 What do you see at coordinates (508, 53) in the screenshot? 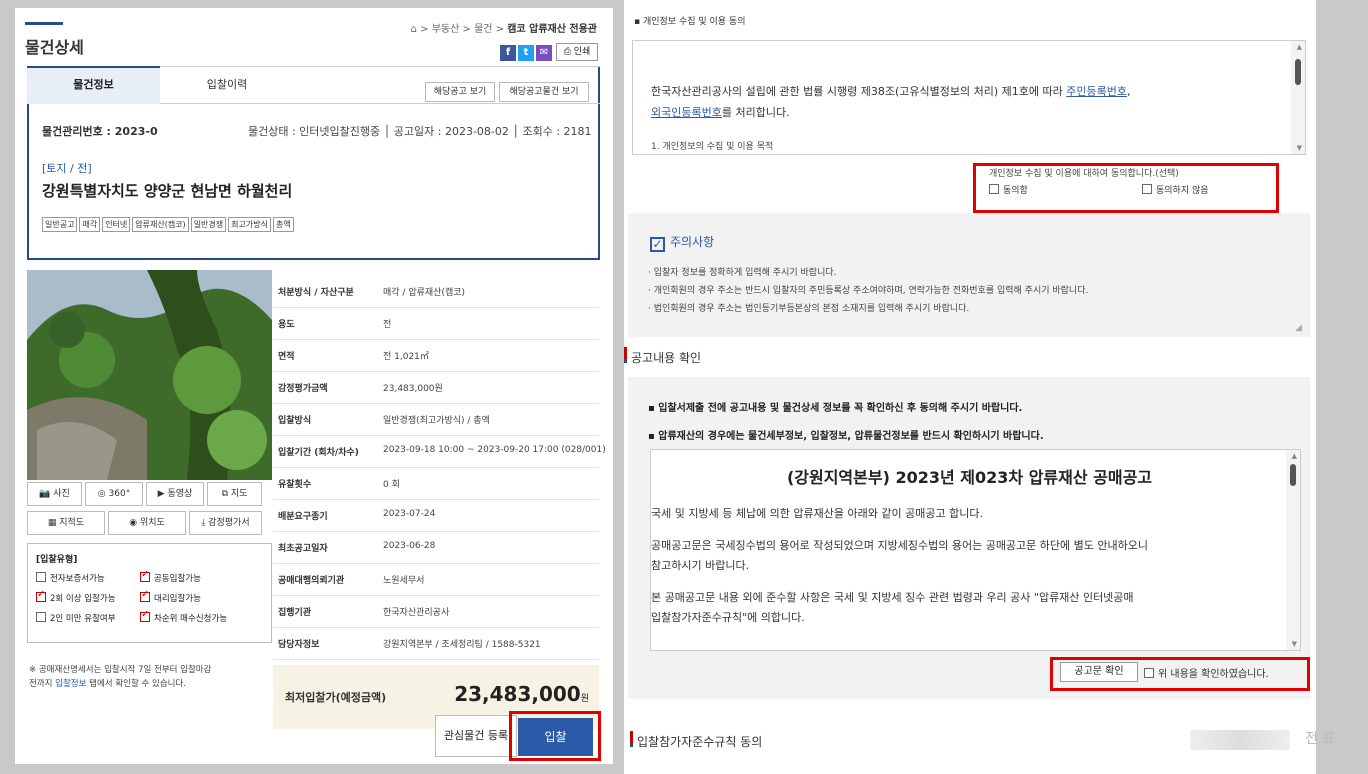
I see `facebook-share-icon: f` at bounding box center [508, 53].